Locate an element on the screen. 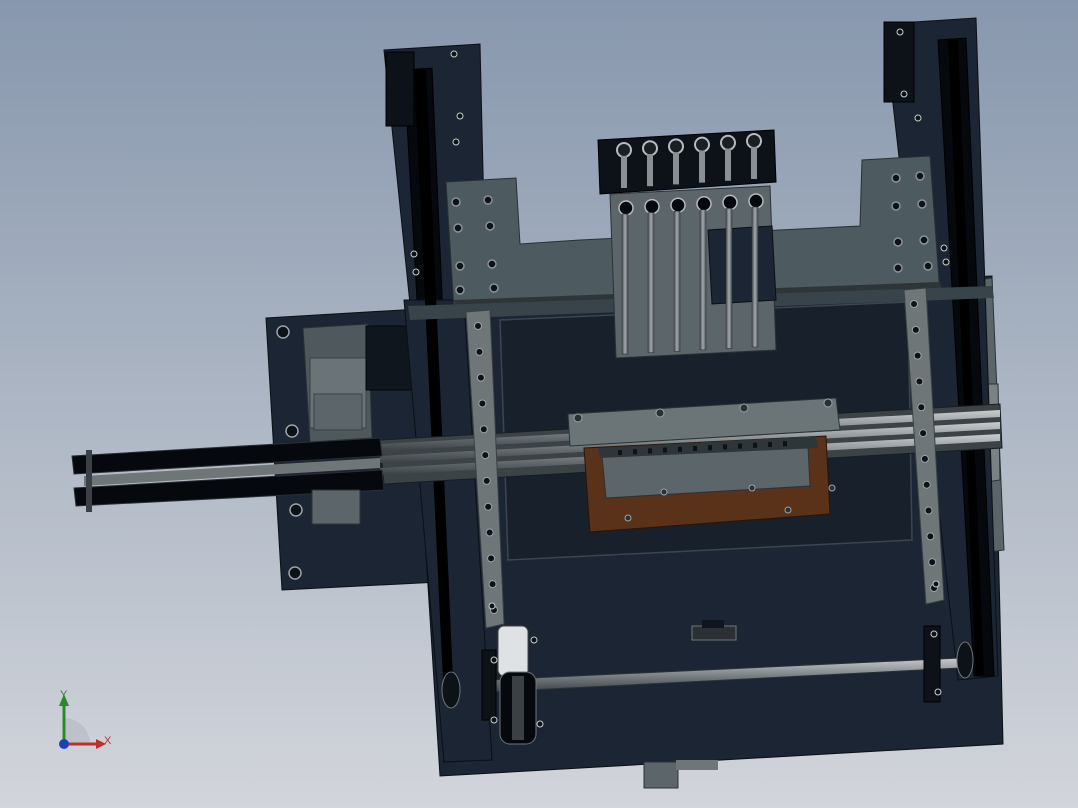  arm-end-post is located at coordinates (89, 481).